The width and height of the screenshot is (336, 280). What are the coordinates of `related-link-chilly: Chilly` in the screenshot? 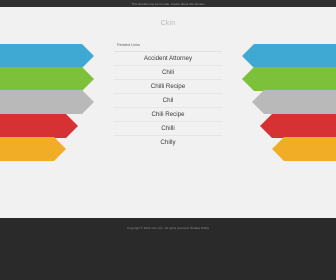 It's located at (168, 142).